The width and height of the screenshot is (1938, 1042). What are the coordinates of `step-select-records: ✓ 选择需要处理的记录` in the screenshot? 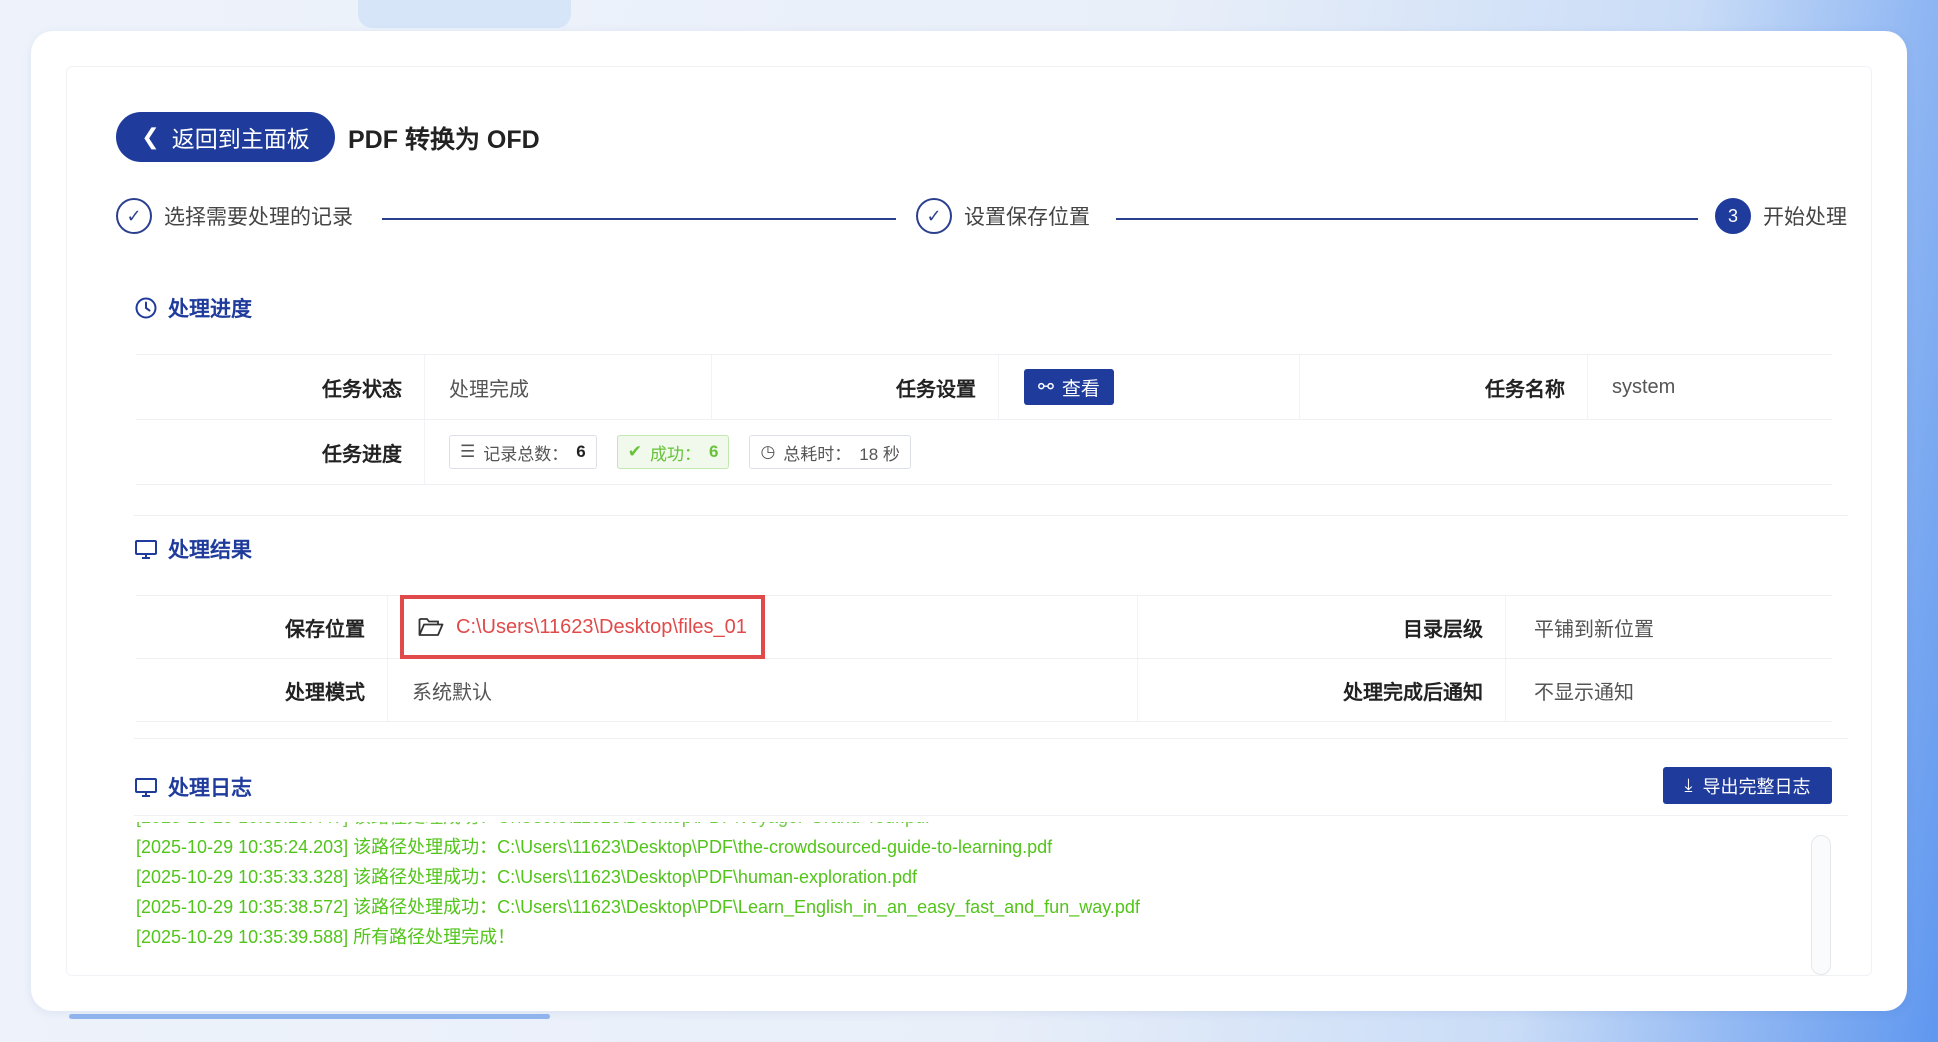 It's located at (234, 216).